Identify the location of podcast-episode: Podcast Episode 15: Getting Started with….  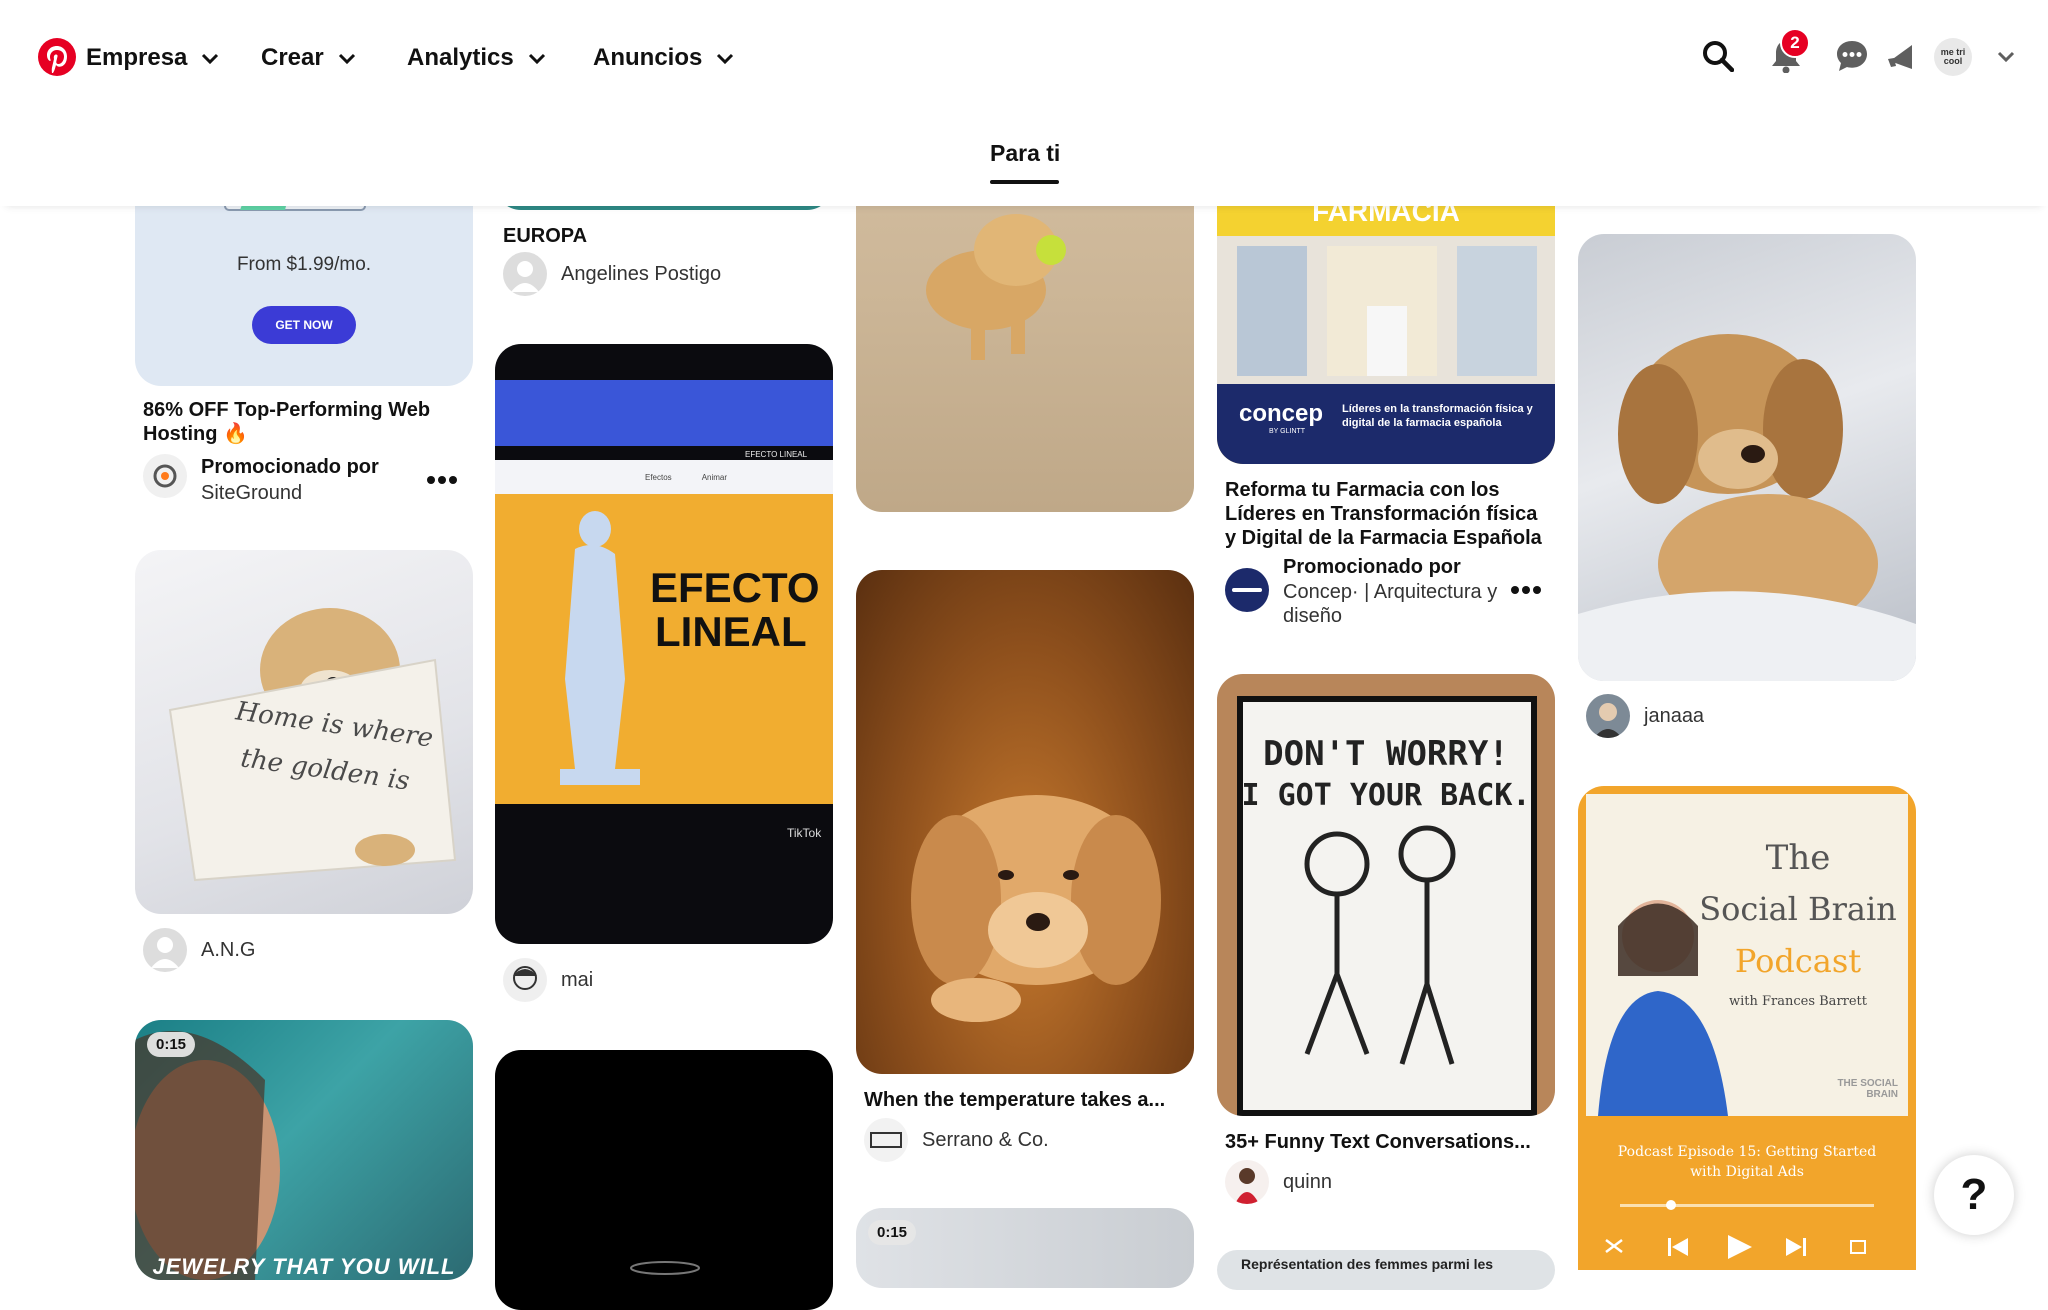
(1747, 1162).